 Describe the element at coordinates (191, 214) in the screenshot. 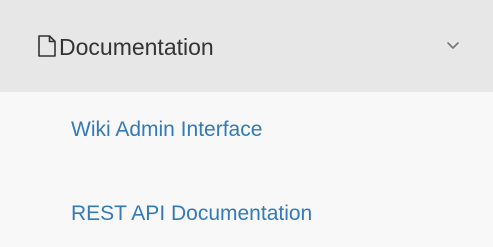

I see `nav-item-label: REST API Documentation` at that location.